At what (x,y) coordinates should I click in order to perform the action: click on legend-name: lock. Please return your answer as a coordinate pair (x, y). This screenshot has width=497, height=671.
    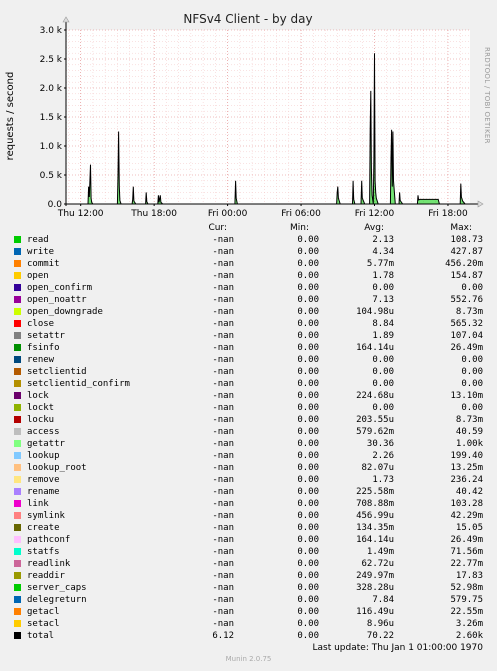
    Looking at the image, I should click on (38, 396).